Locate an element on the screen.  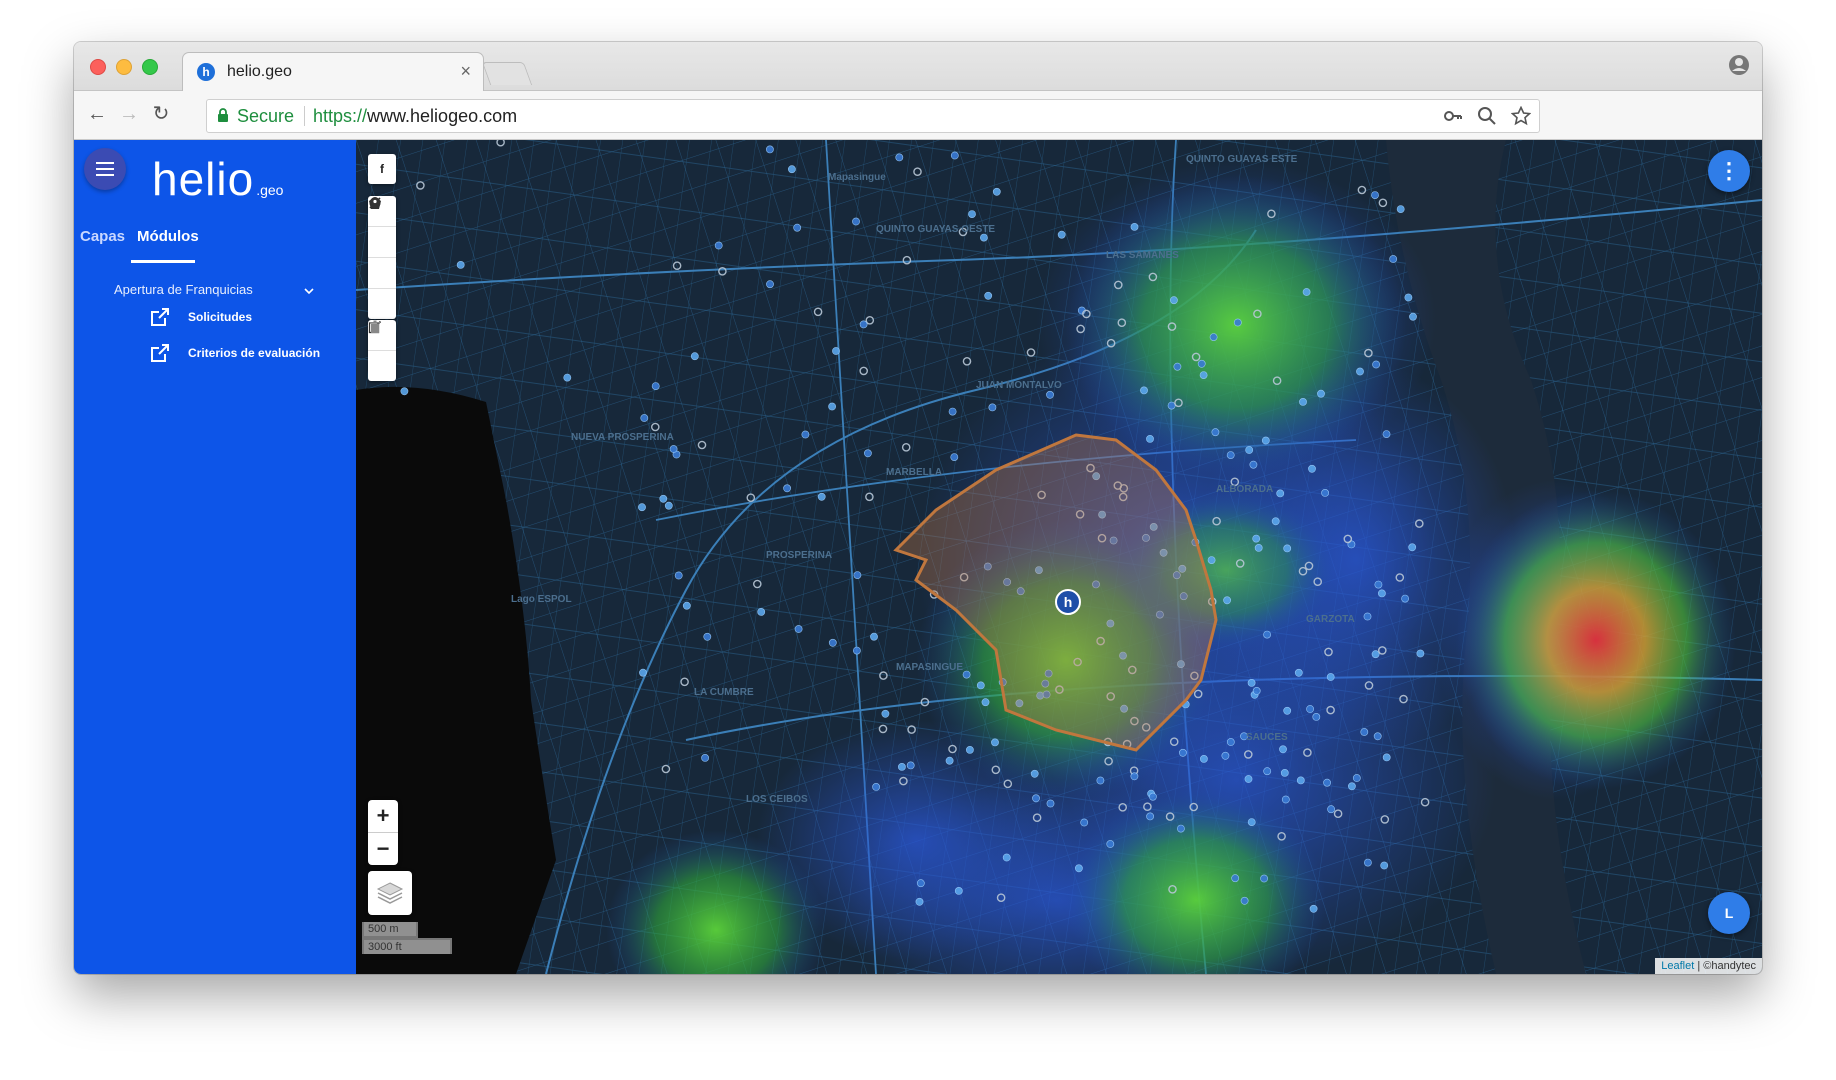
chevron-down-icon is located at coordinates (309, 291).